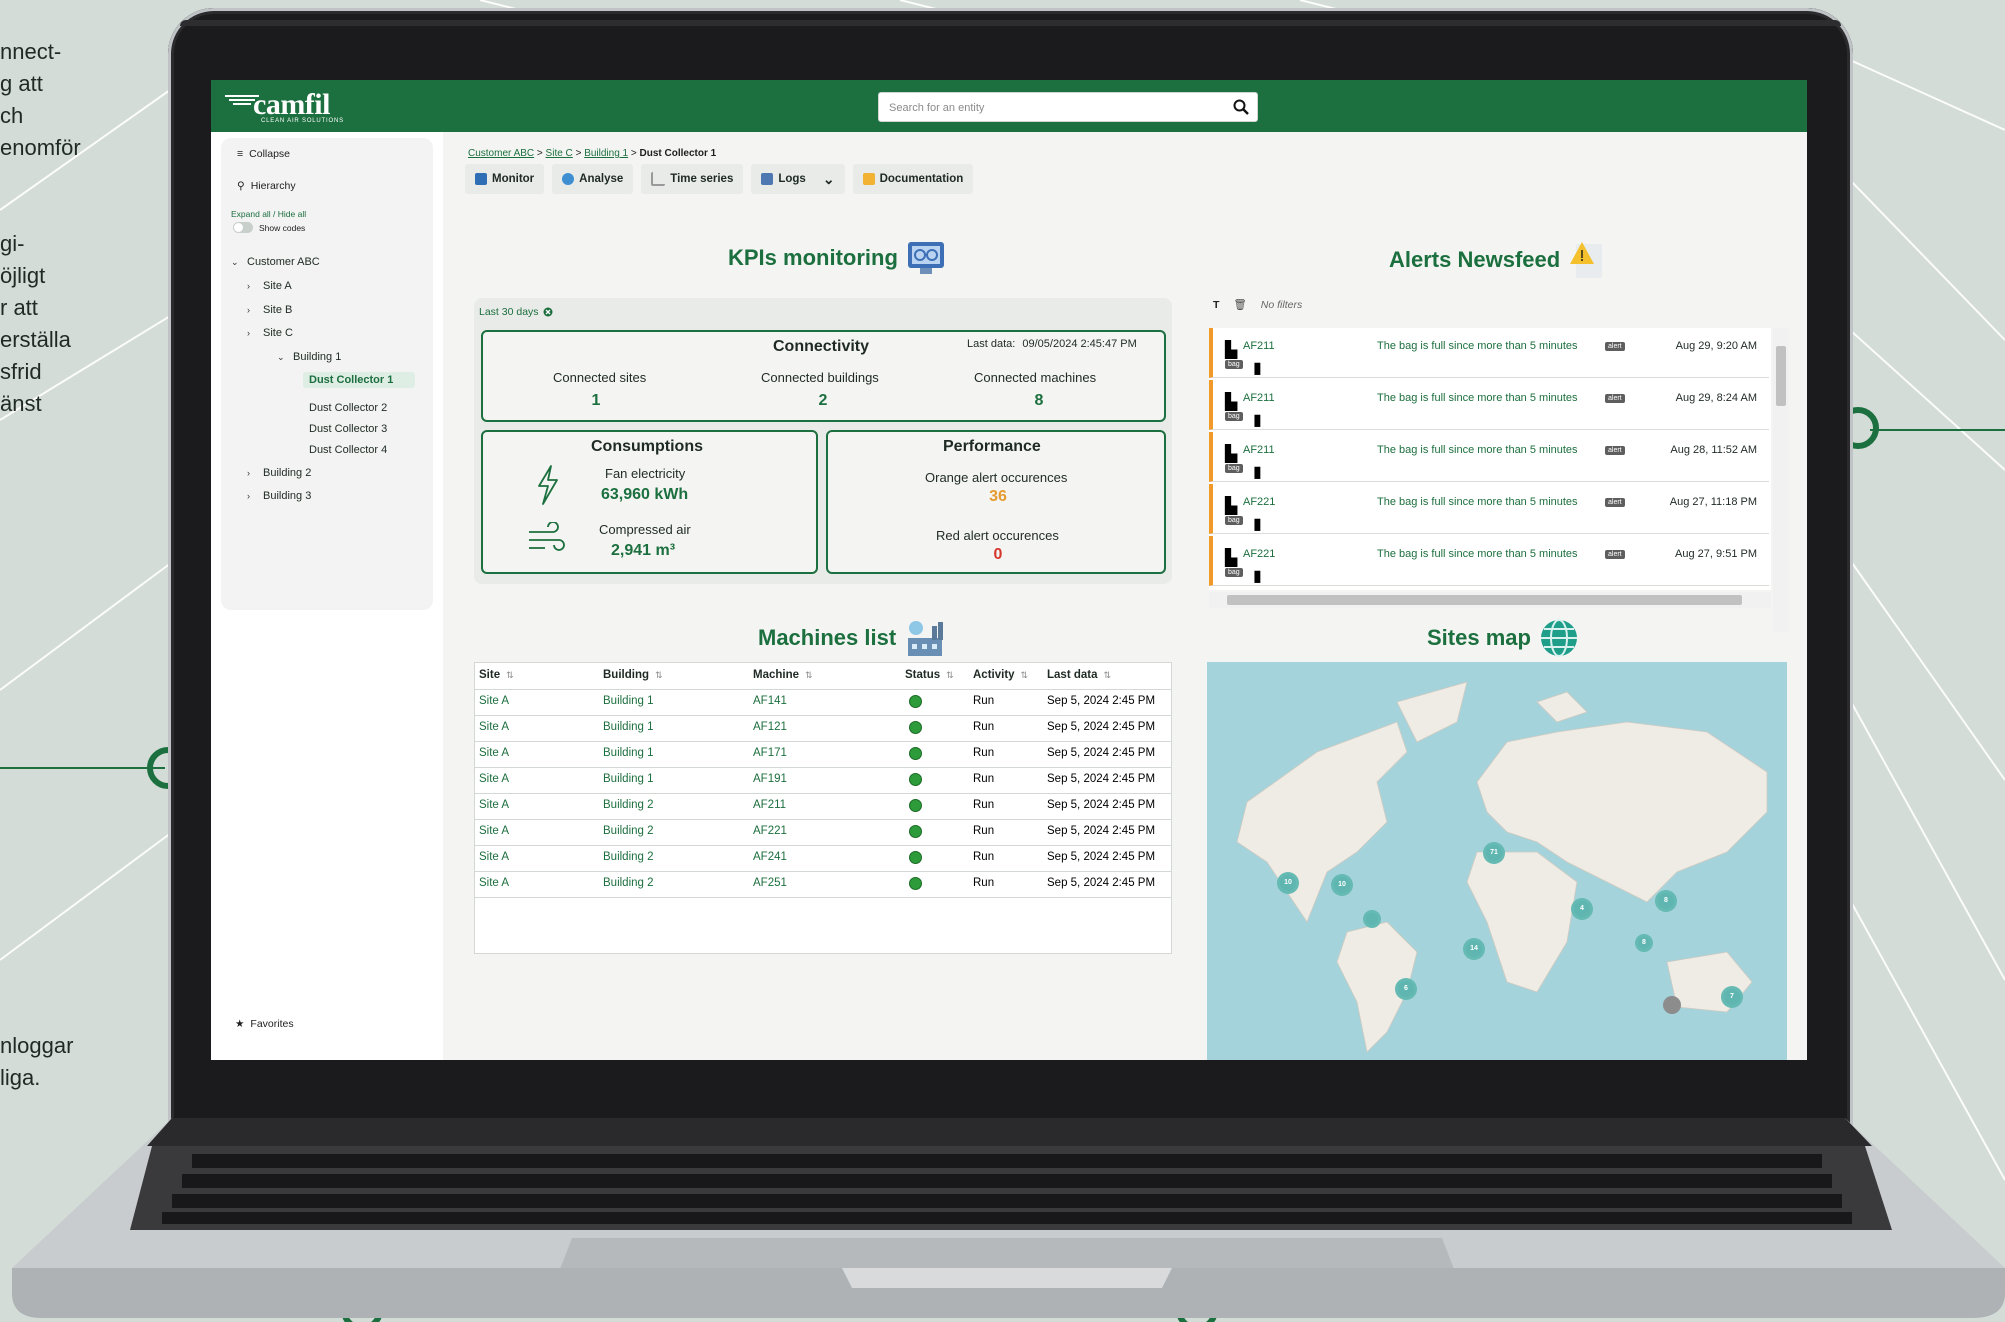  I want to click on expand-all-link: Expand all / Hide all, so click(268, 214).